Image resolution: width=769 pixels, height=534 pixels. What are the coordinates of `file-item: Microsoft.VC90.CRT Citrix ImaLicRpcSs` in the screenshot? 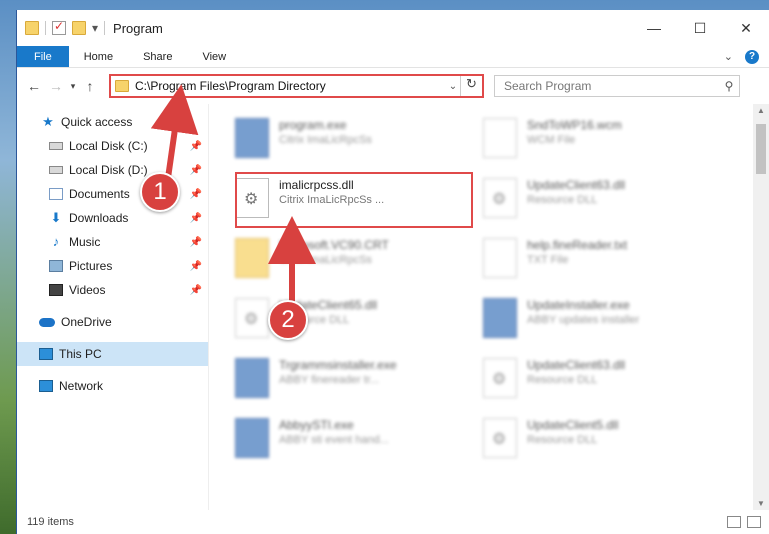 It's located at (359, 262).